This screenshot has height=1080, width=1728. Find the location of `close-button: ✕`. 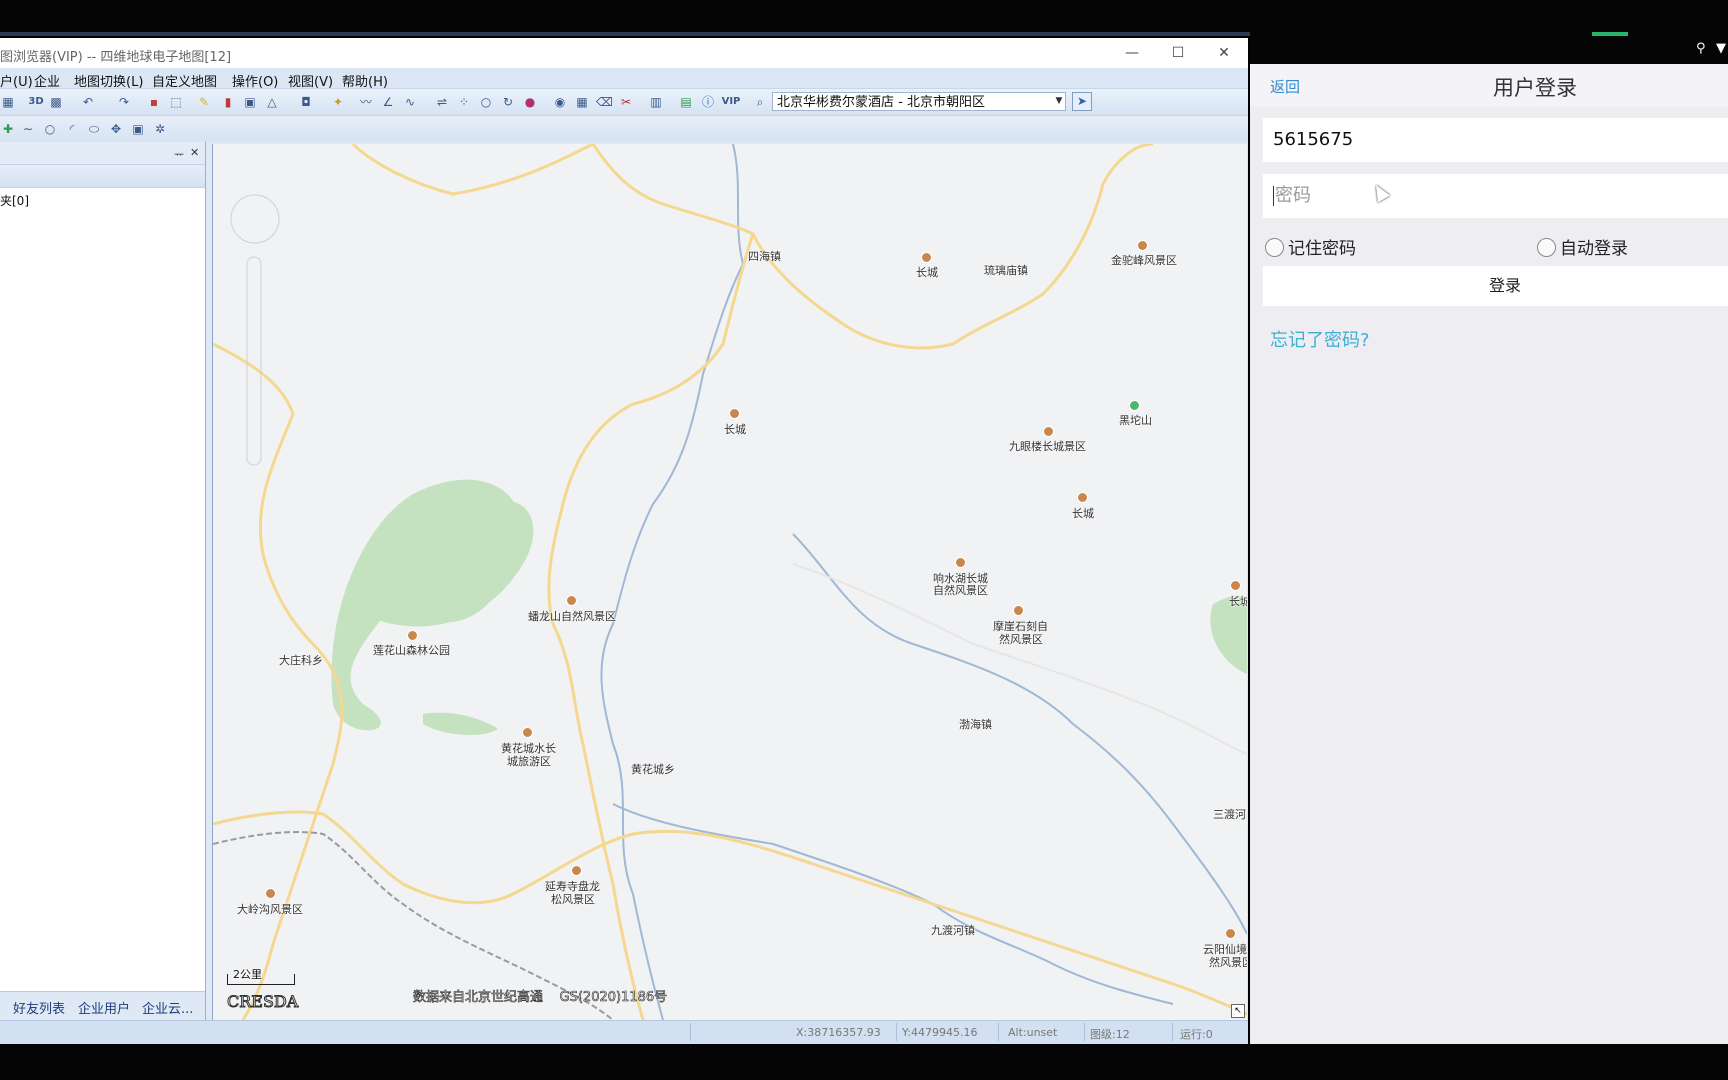

close-button: ✕ is located at coordinates (1224, 53).